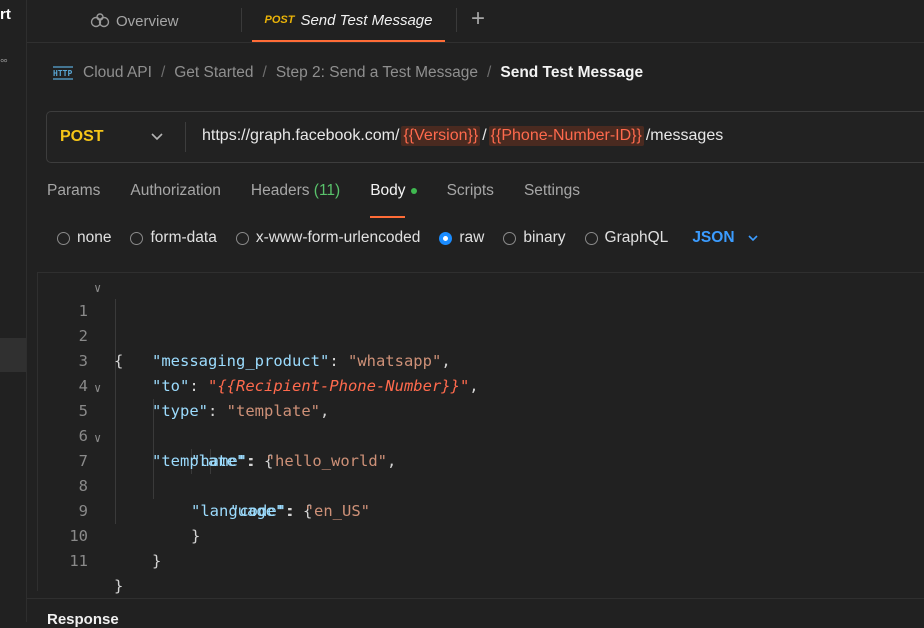 The image size is (924, 628). I want to click on sidebar-title-fragment: rt, so click(5, 14).